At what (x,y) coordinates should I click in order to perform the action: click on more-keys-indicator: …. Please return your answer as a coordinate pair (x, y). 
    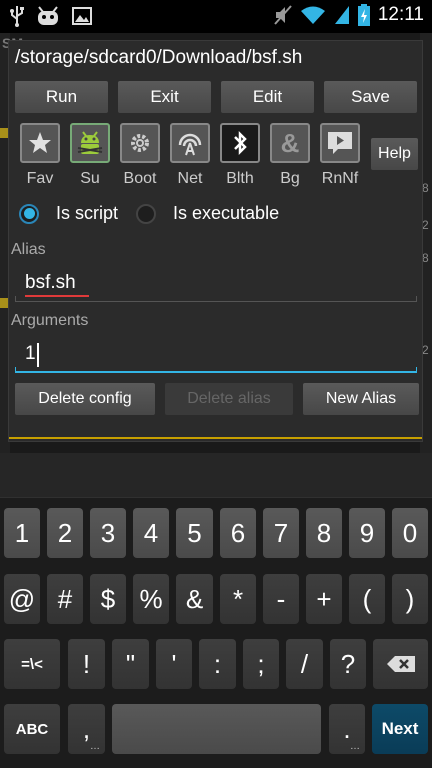
    Looking at the image, I should click on (95, 746).